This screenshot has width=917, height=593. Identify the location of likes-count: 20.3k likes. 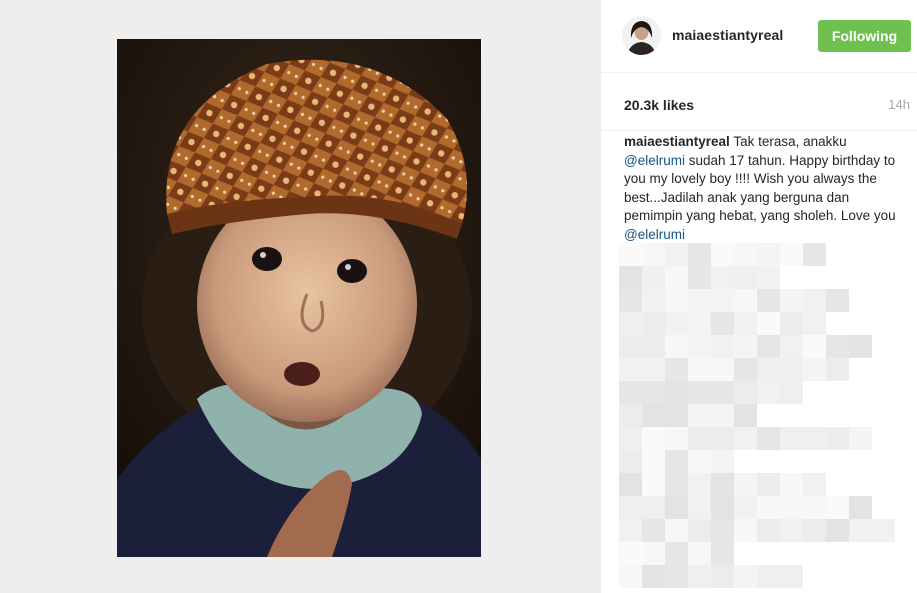
(659, 105).